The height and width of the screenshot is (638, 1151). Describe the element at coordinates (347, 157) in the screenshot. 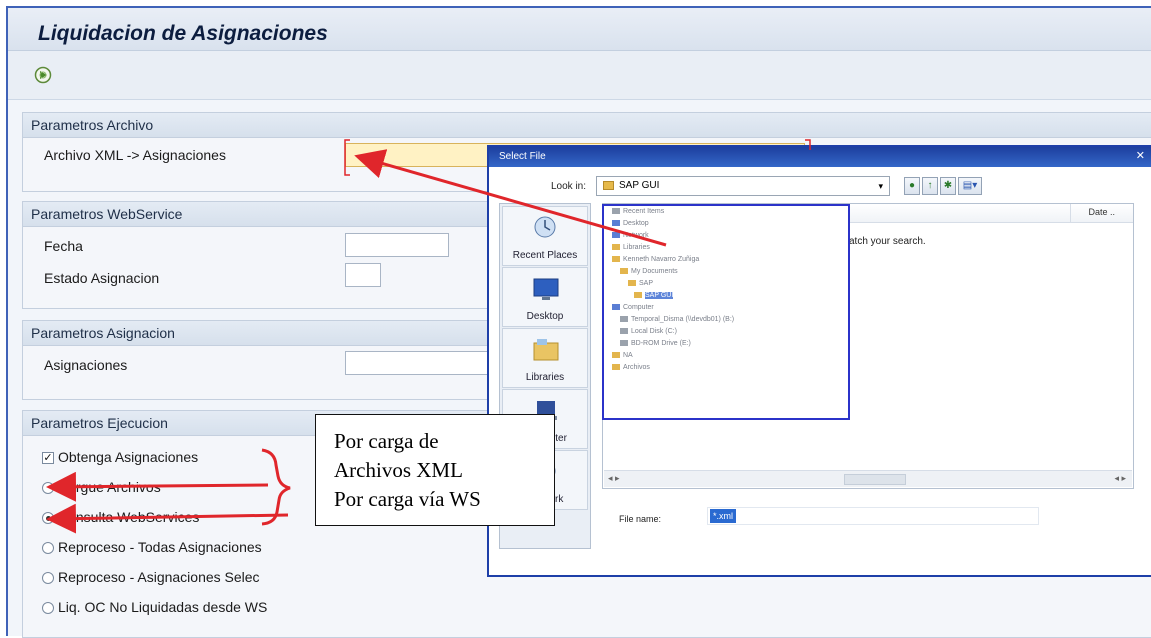

I see `field-bracket-left` at that location.